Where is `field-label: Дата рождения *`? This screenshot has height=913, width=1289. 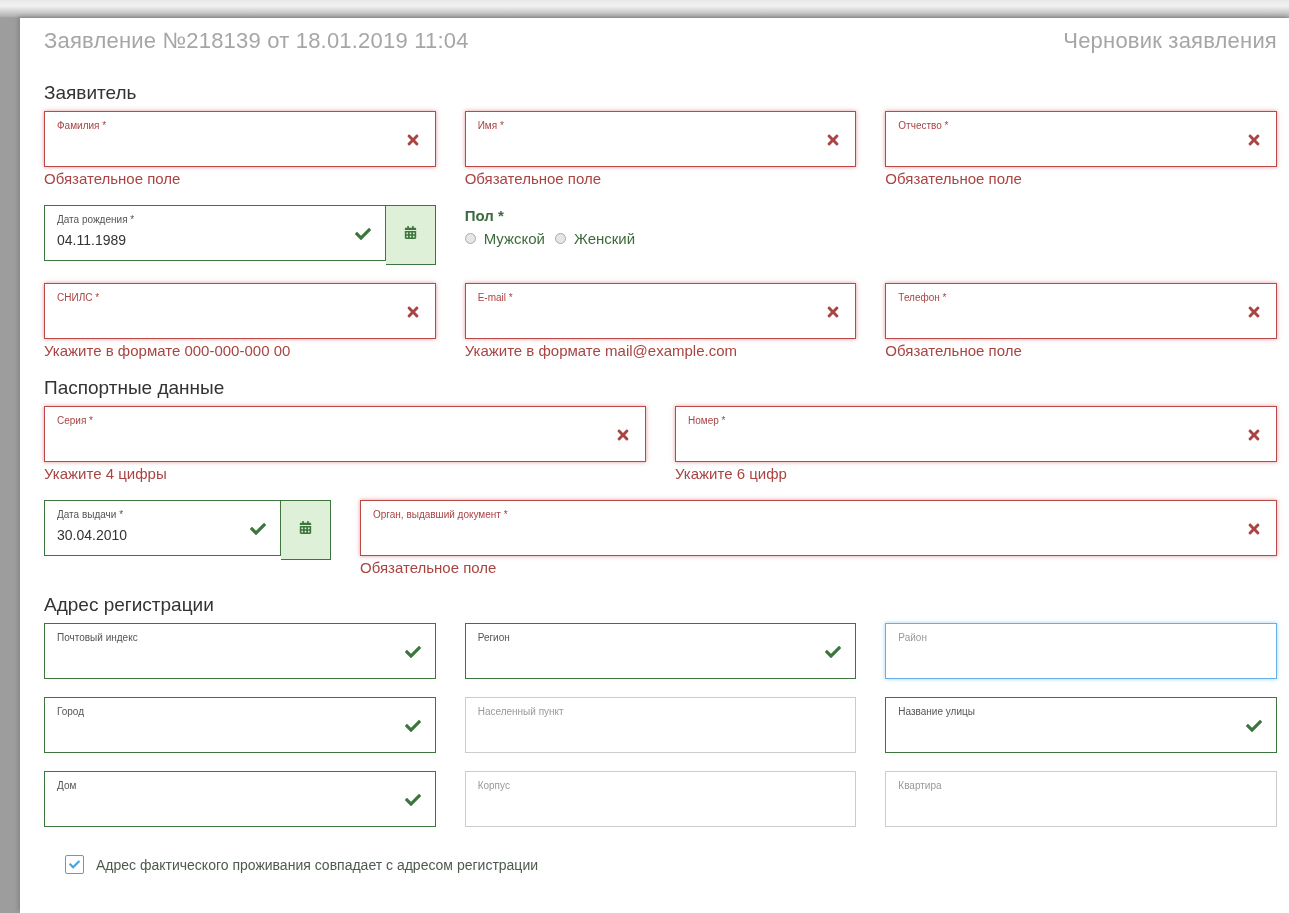
field-label: Дата рождения * is located at coordinates (96, 219).